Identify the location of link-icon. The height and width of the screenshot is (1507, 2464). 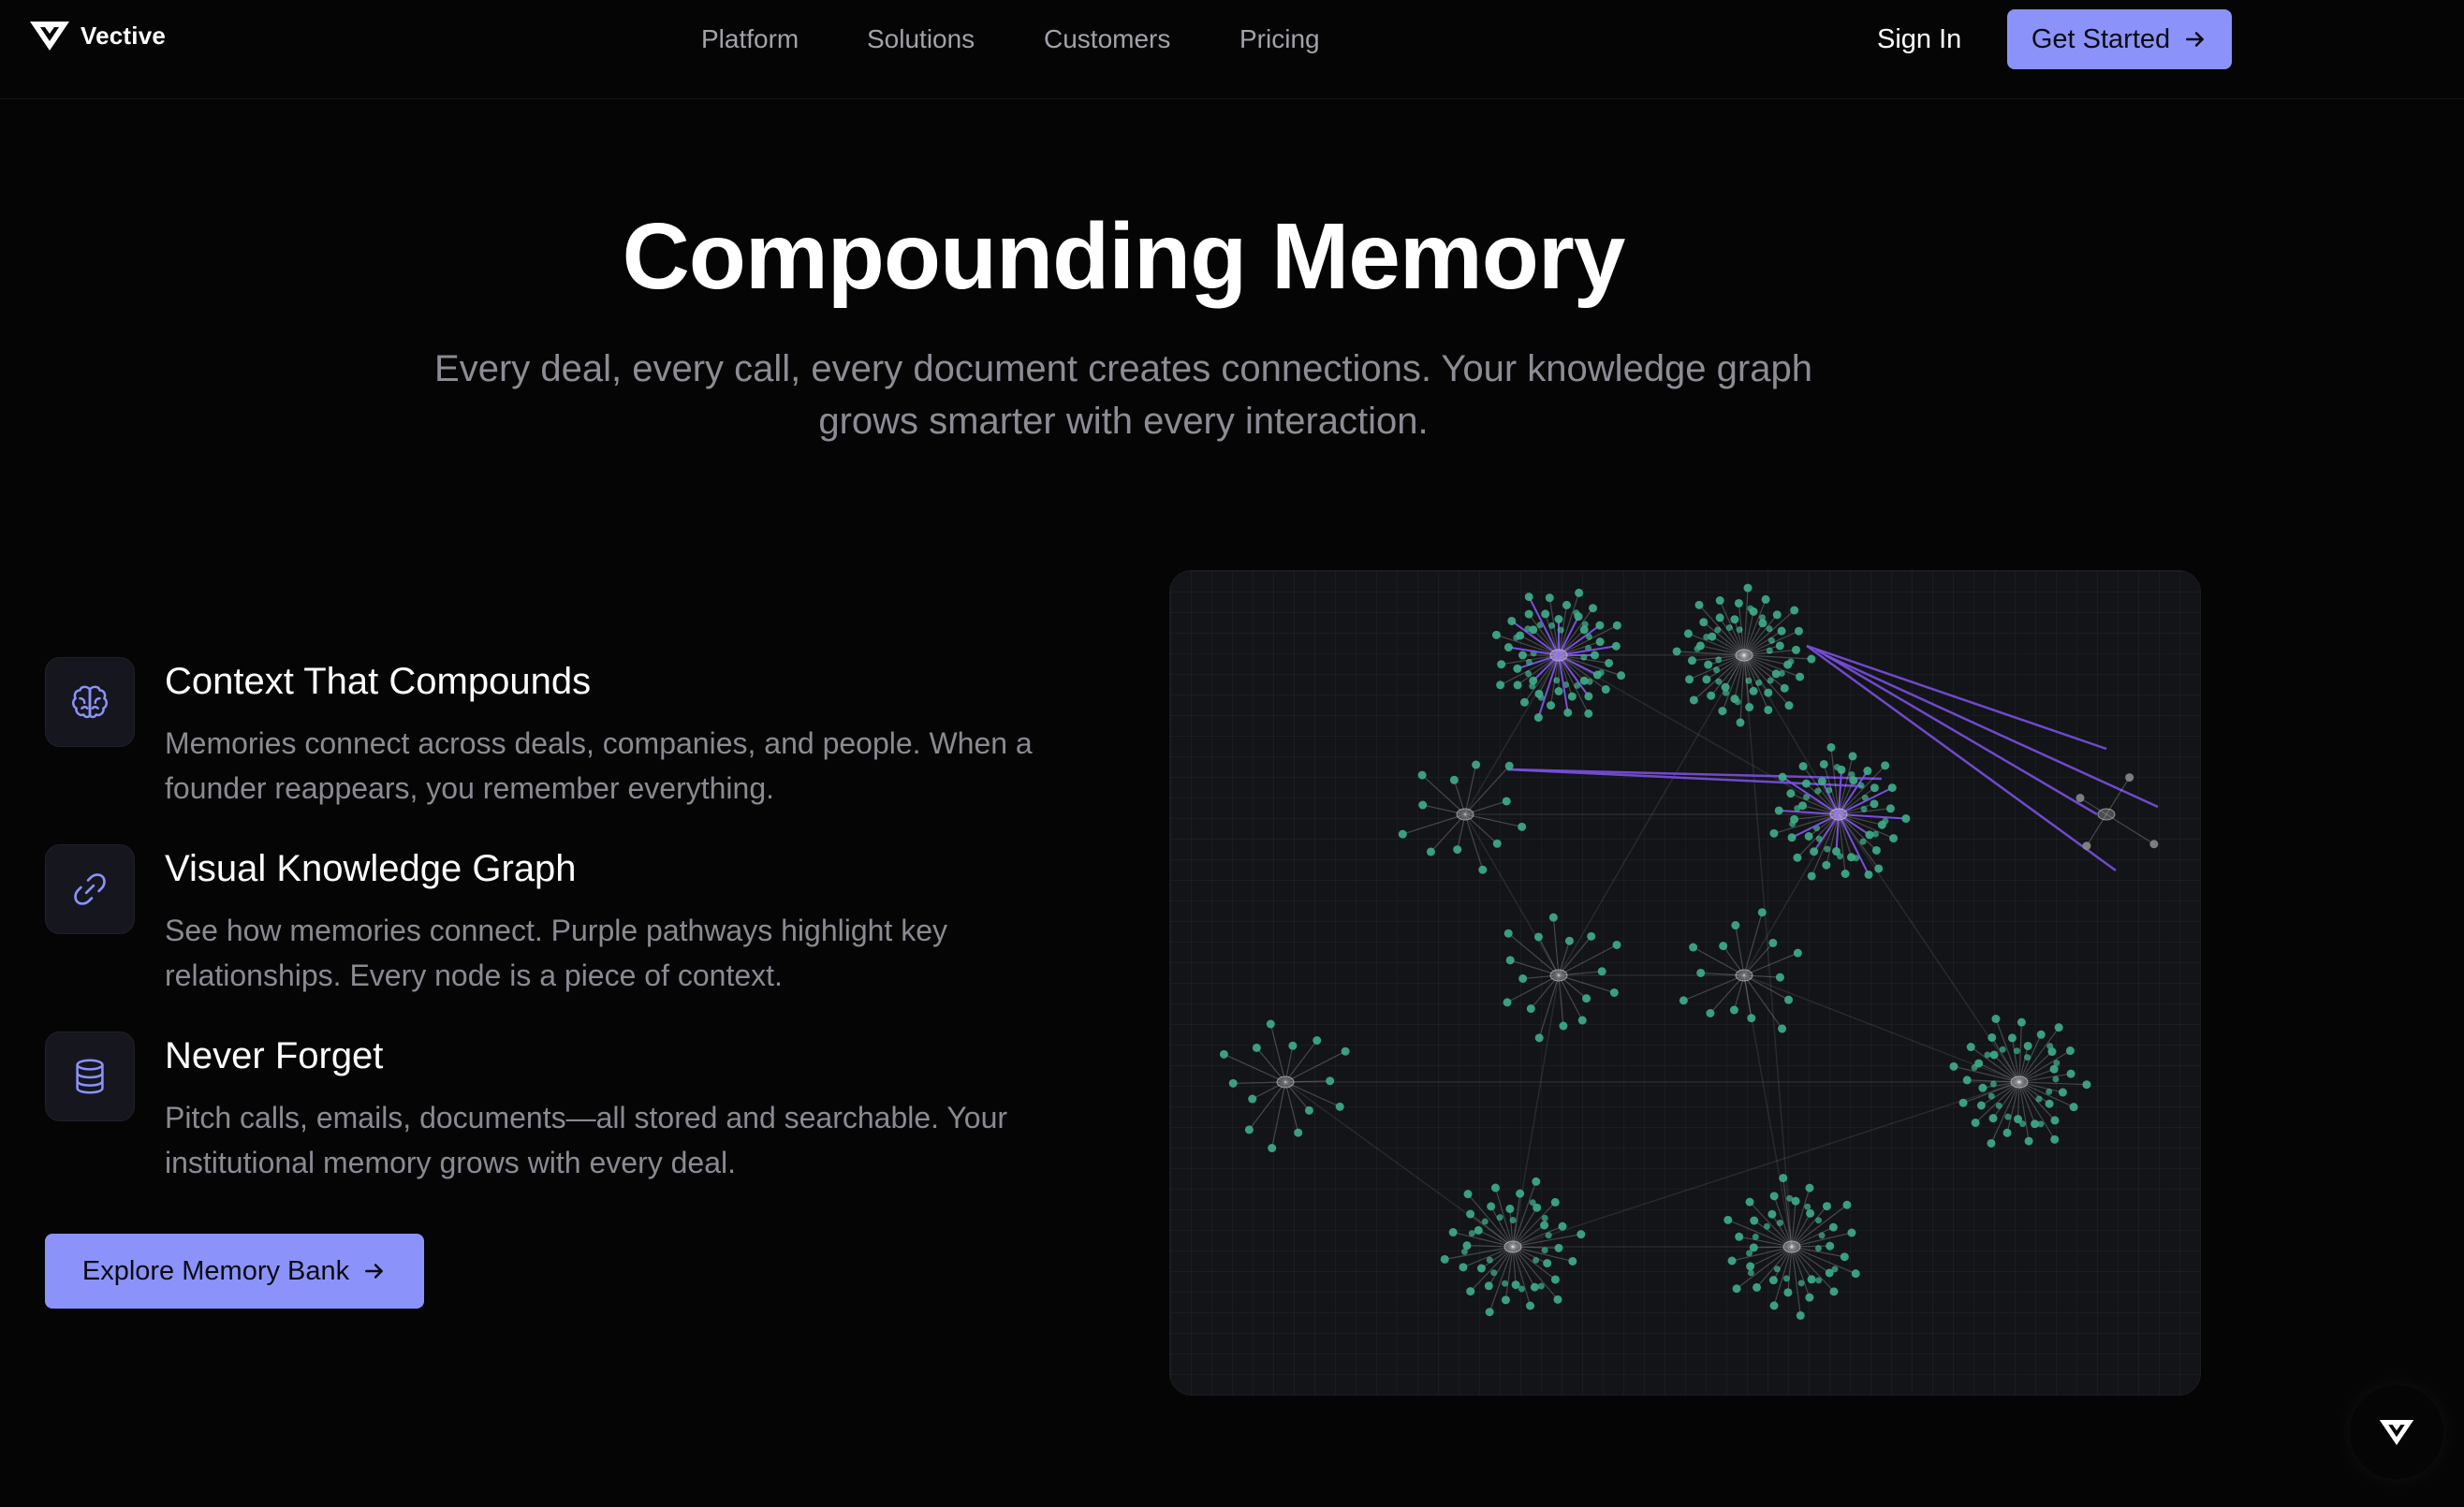
(90, 889).